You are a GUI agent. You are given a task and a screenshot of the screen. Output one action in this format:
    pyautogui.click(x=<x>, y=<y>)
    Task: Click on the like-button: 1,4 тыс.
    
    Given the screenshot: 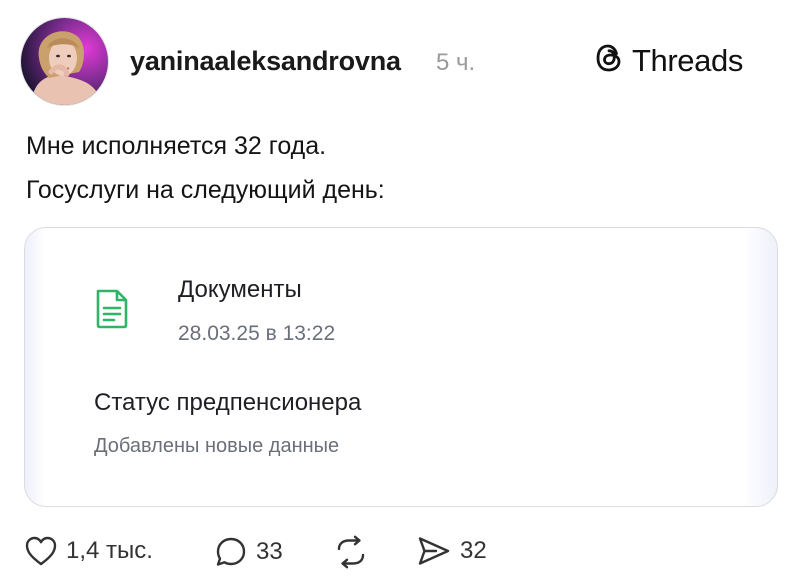 What is the action you would take?
    pyautogui.click(x=88, y=551)
    